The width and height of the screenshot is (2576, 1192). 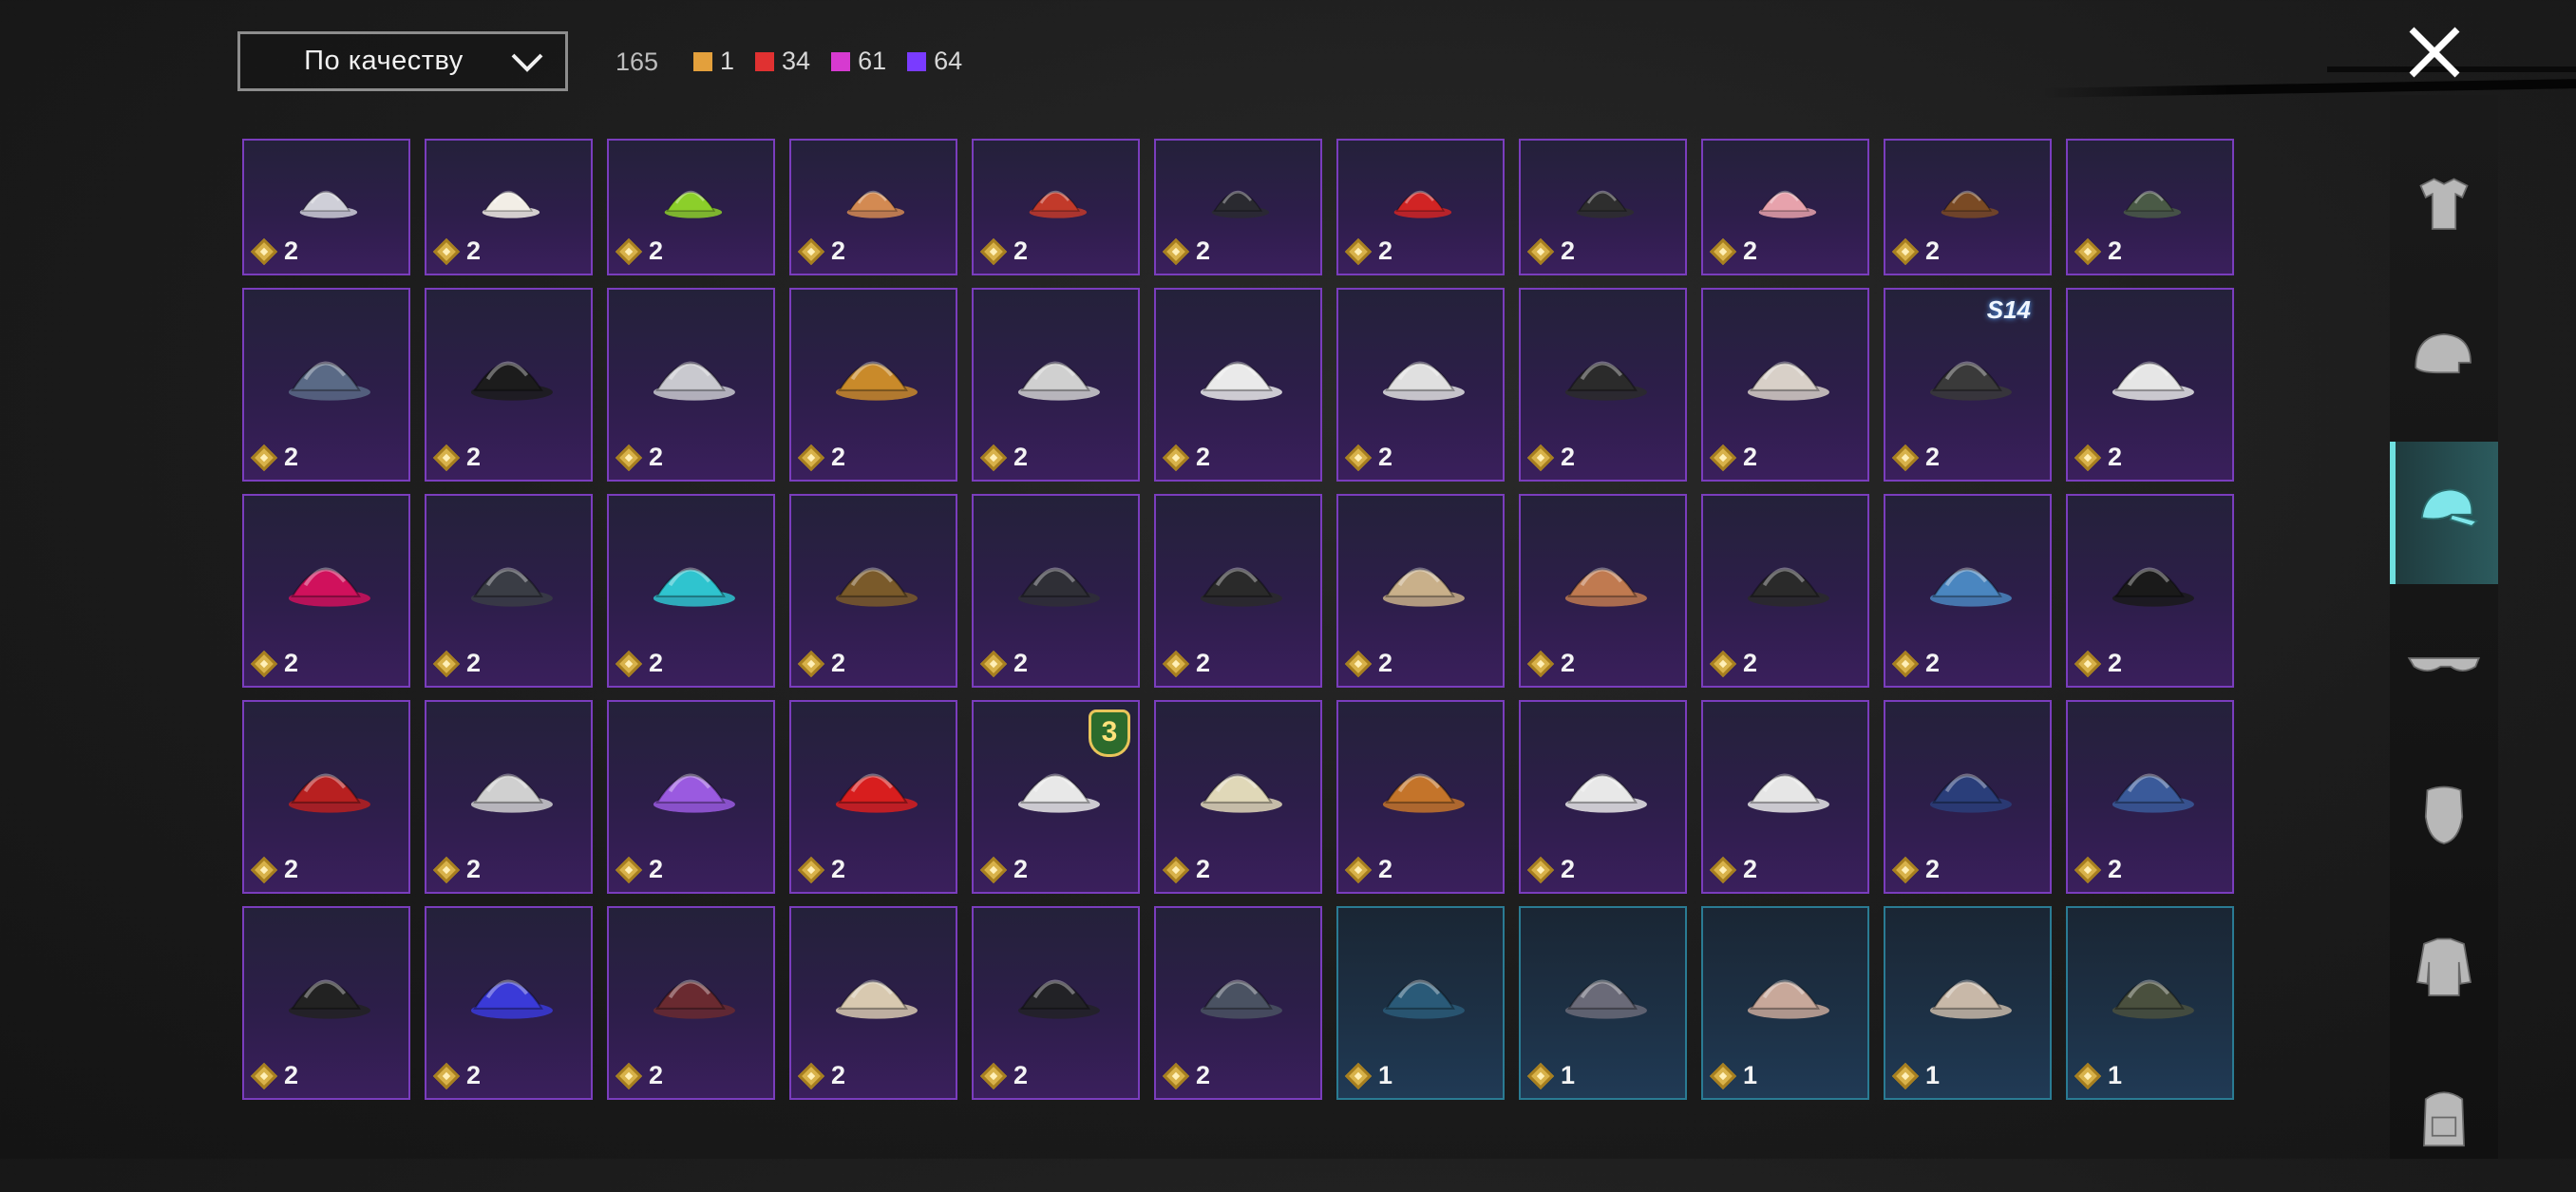 I want to click on sidebar-category-cap, so click(x=2444, y=513).